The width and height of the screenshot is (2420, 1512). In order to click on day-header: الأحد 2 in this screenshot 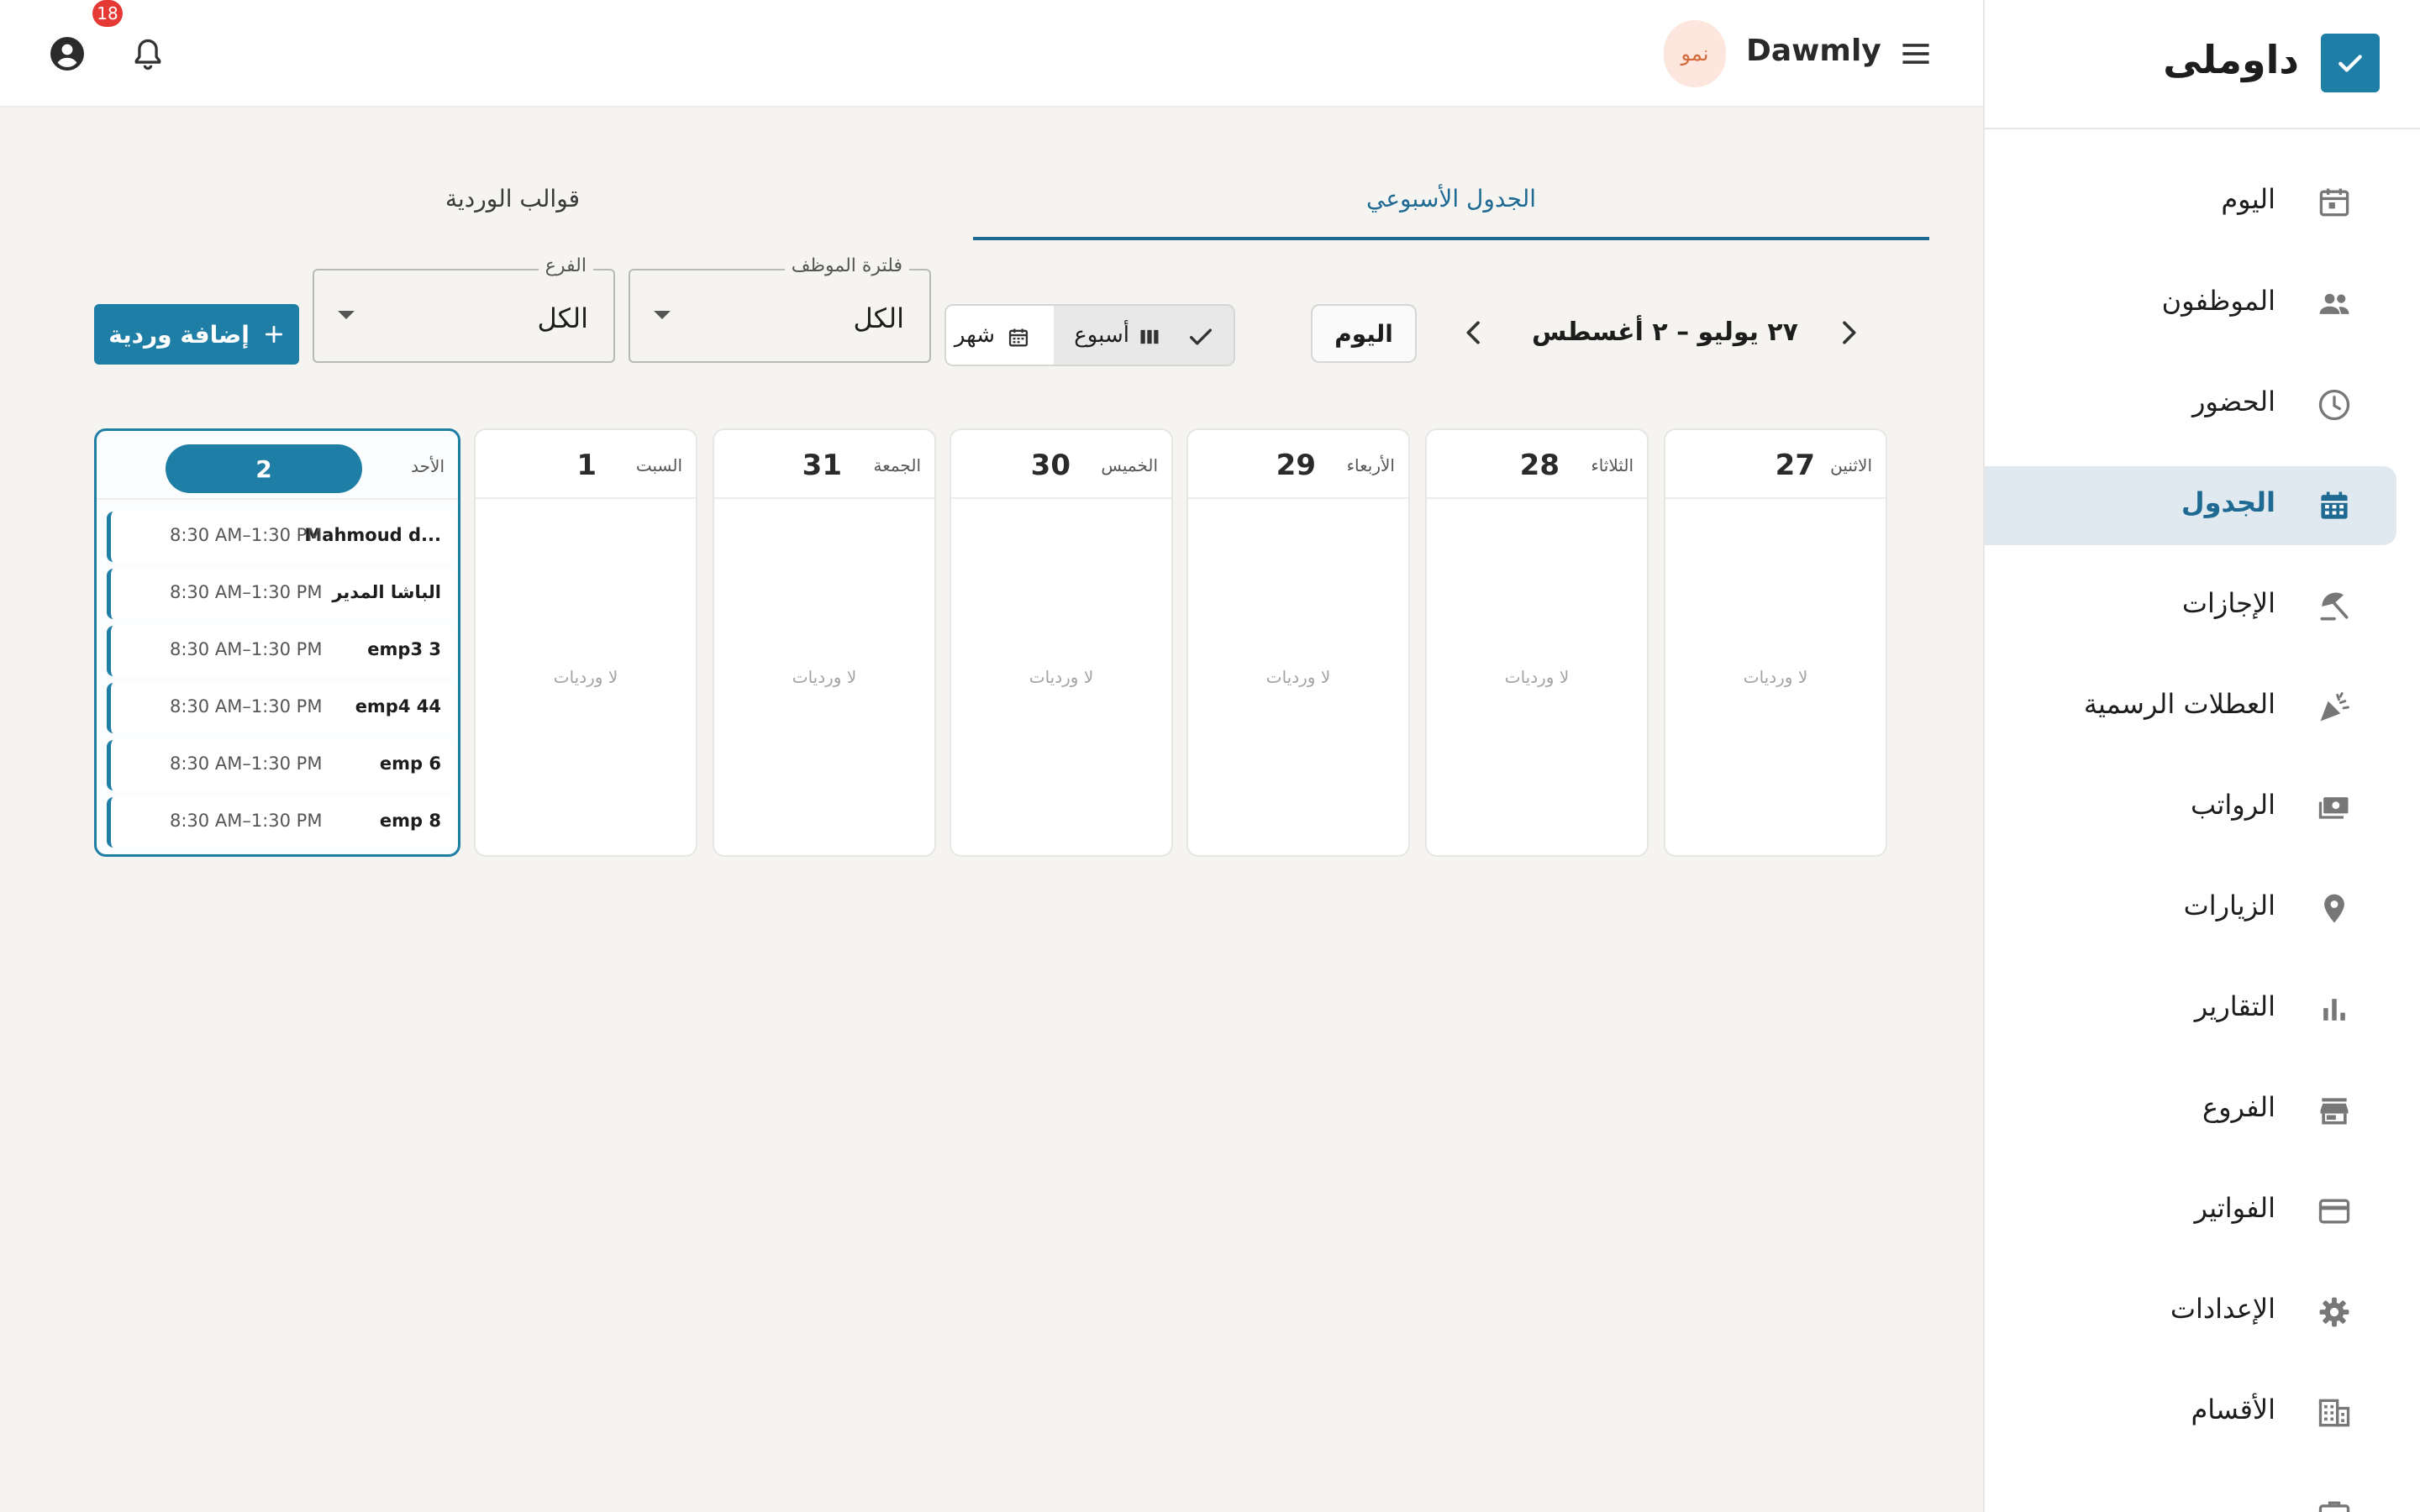, I will do `click(277, 465)`.